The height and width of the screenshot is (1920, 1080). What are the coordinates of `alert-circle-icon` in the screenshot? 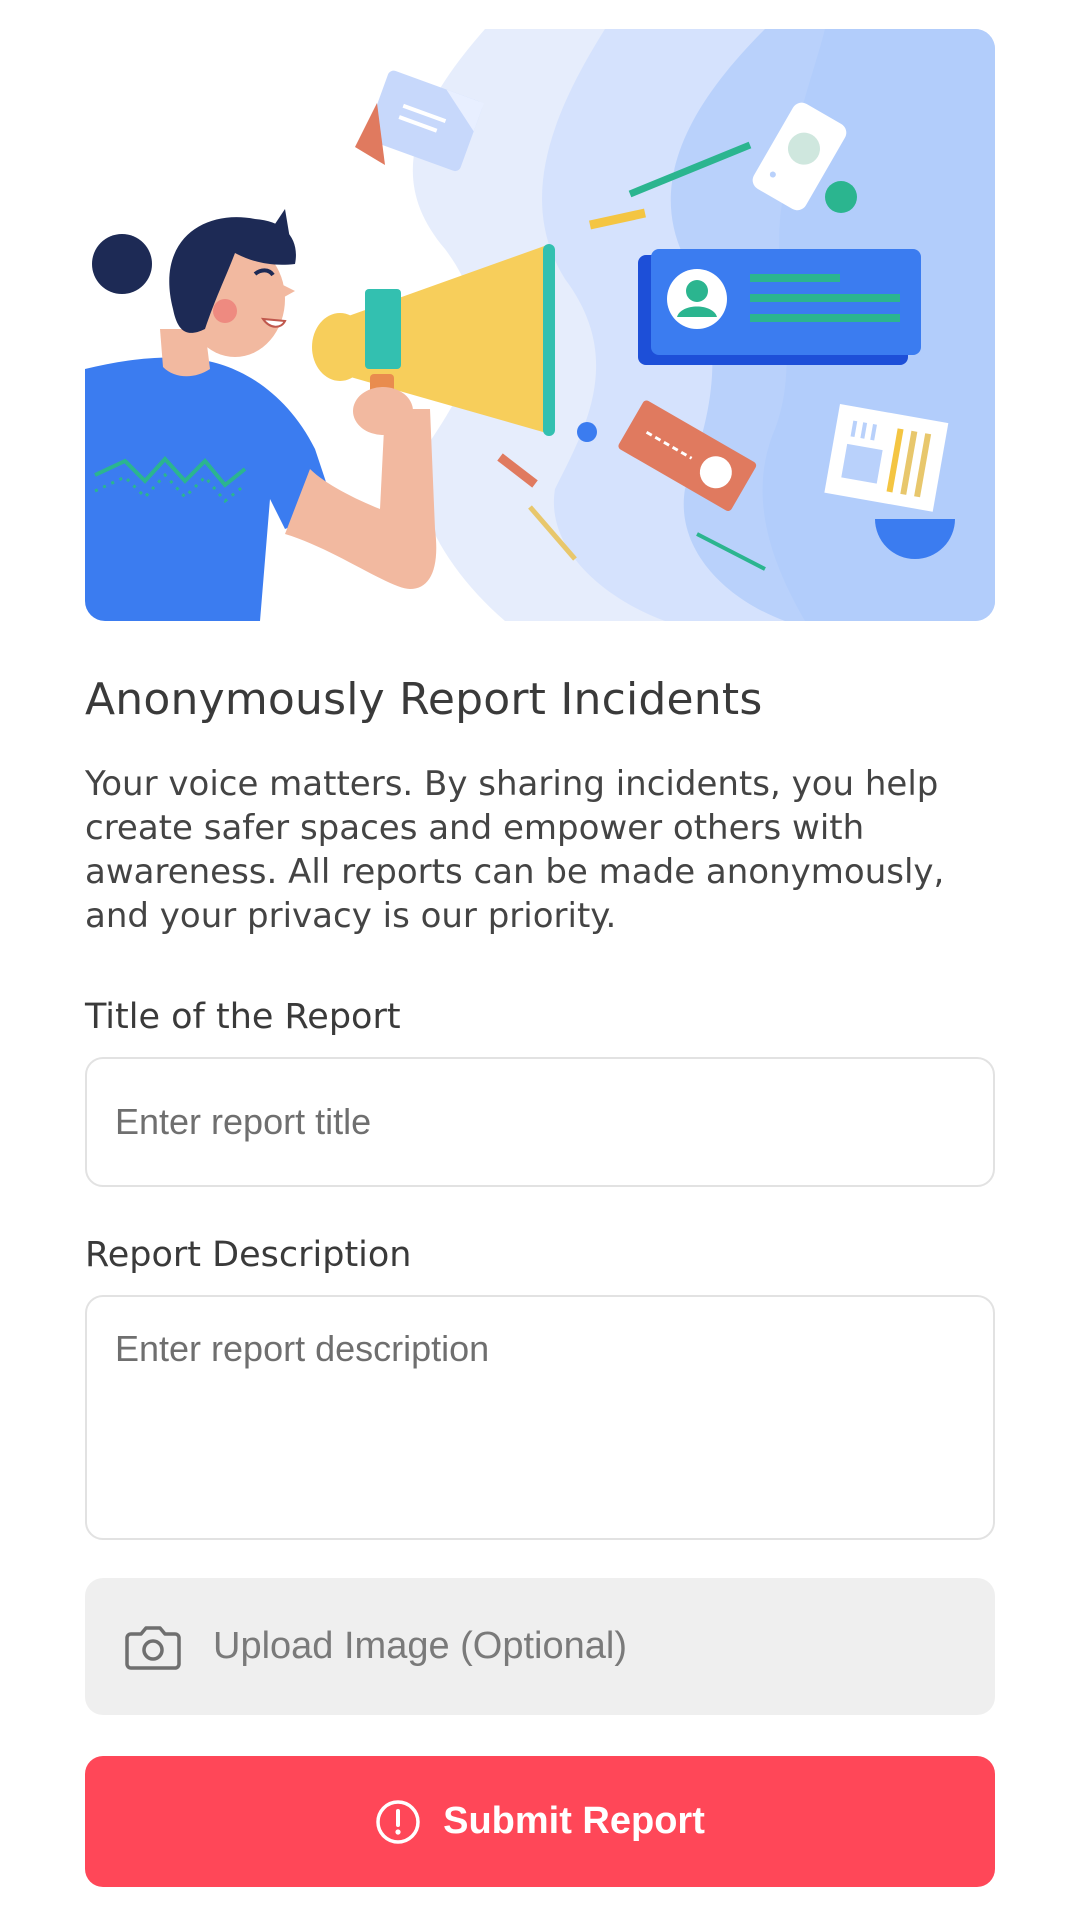 It's located at (398, 1822).